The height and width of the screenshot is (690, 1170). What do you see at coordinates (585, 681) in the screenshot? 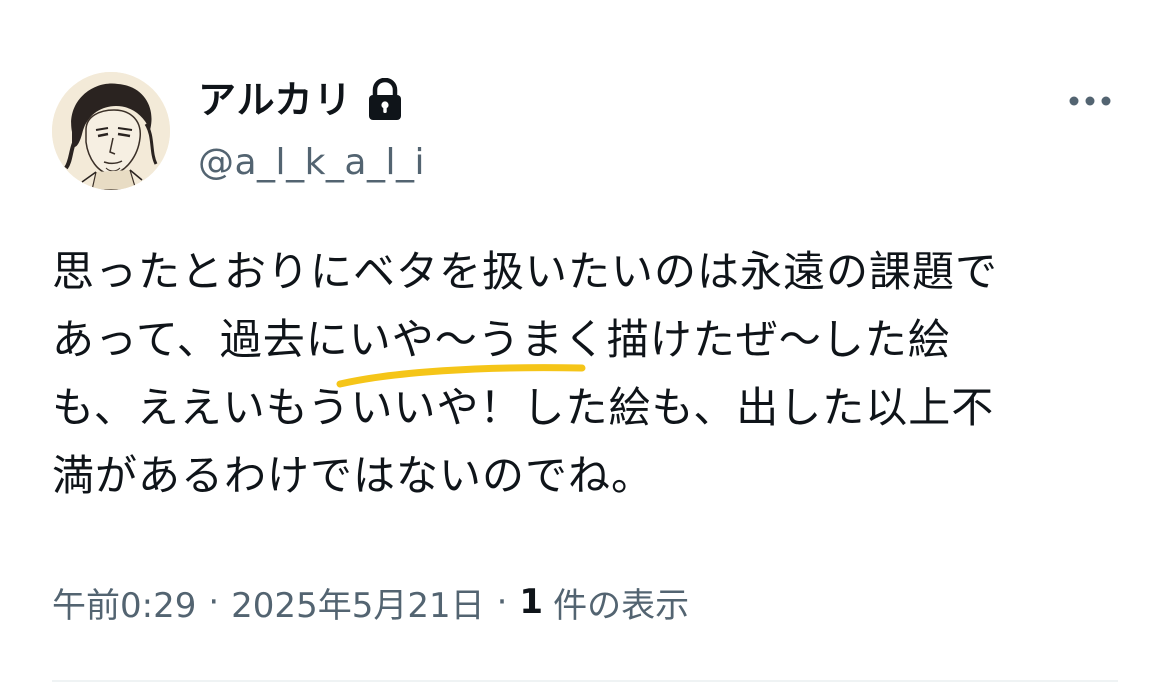
I see `divider` at bounding box center [585, 681].